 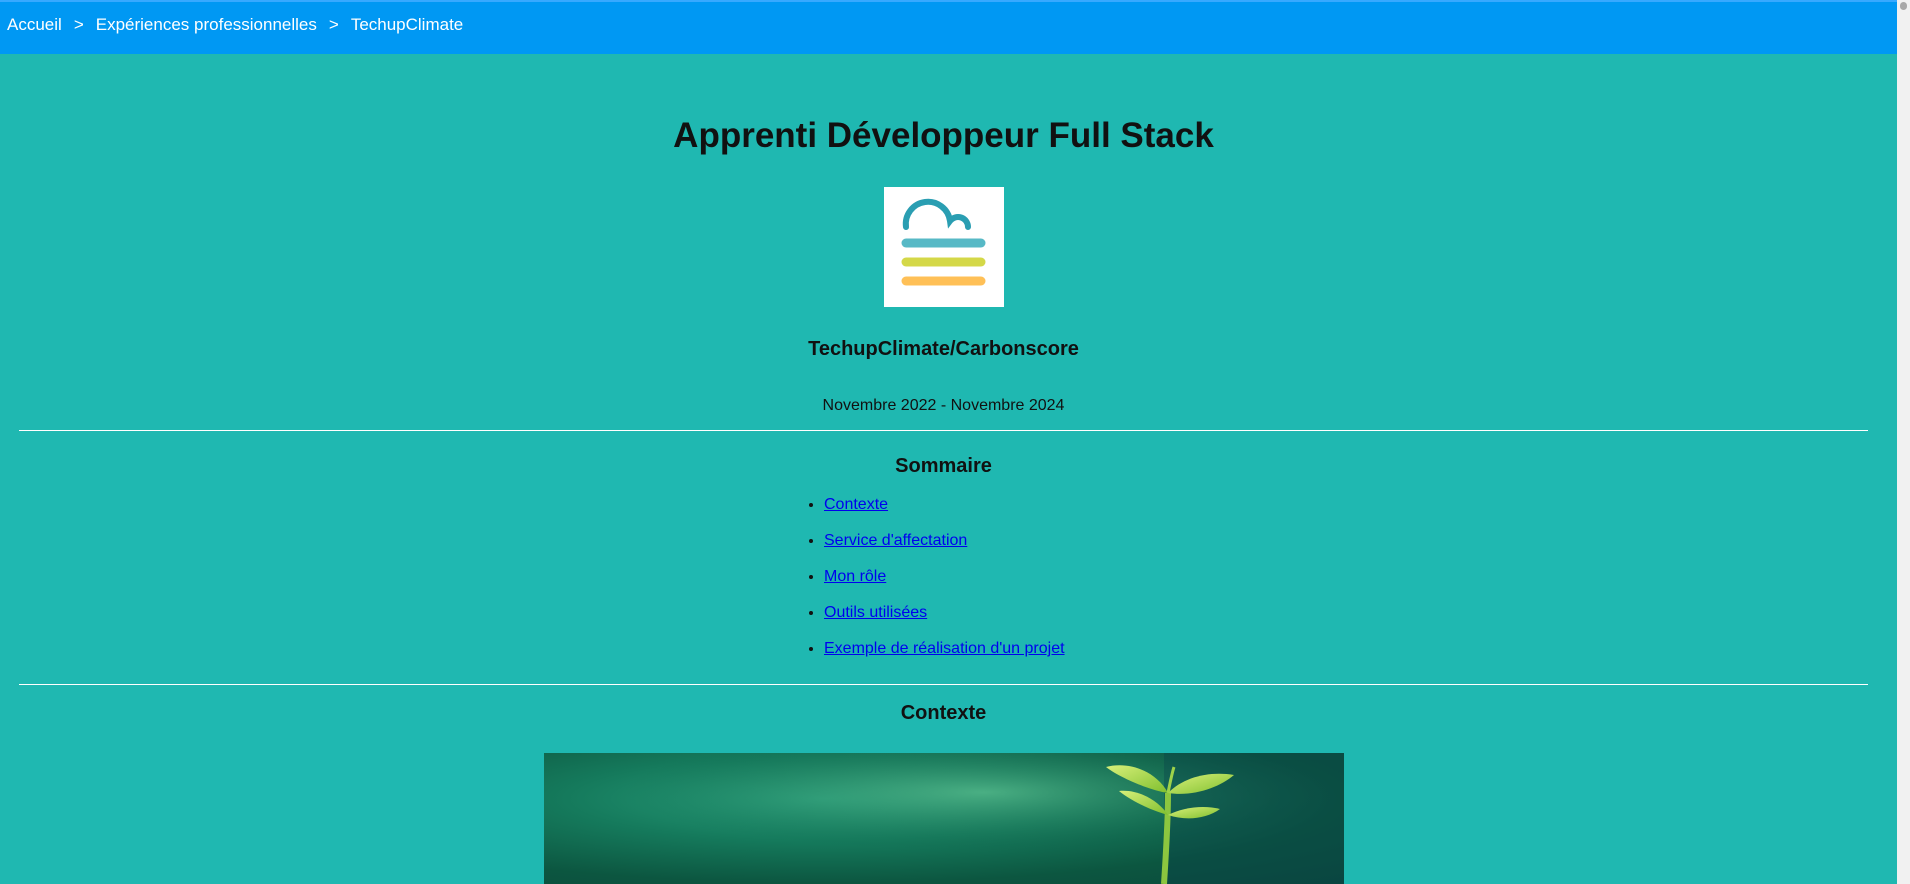 What do you see at coordinates (944, 648) in the screenshot?
I see `toc-link-exemple: Exemple de réalisation d'un projet` at bounding box center [944, 648].